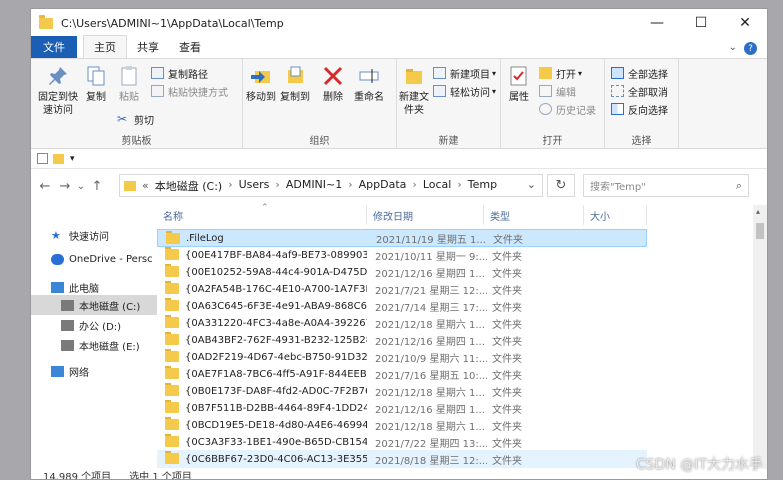 The height and width of the screenshot is (480, 783). I want to click on history-button: 历史记录, so click(567, 109).